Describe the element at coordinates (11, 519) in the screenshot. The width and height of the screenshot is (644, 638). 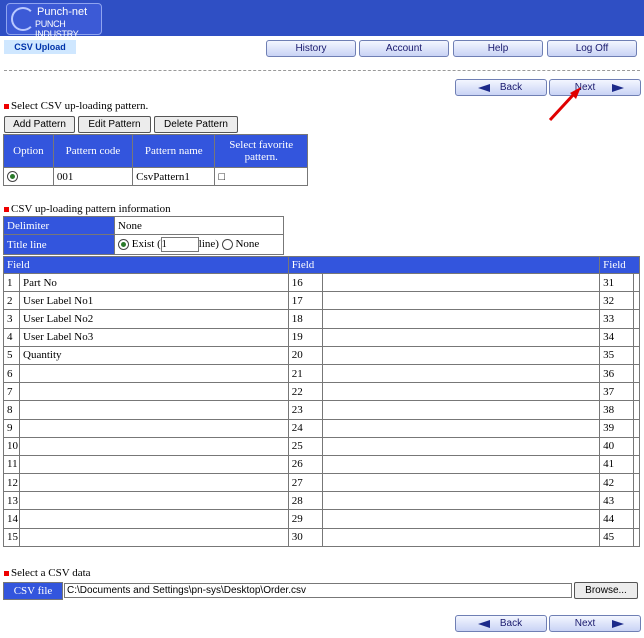
I see `field-number: 14` at that location.